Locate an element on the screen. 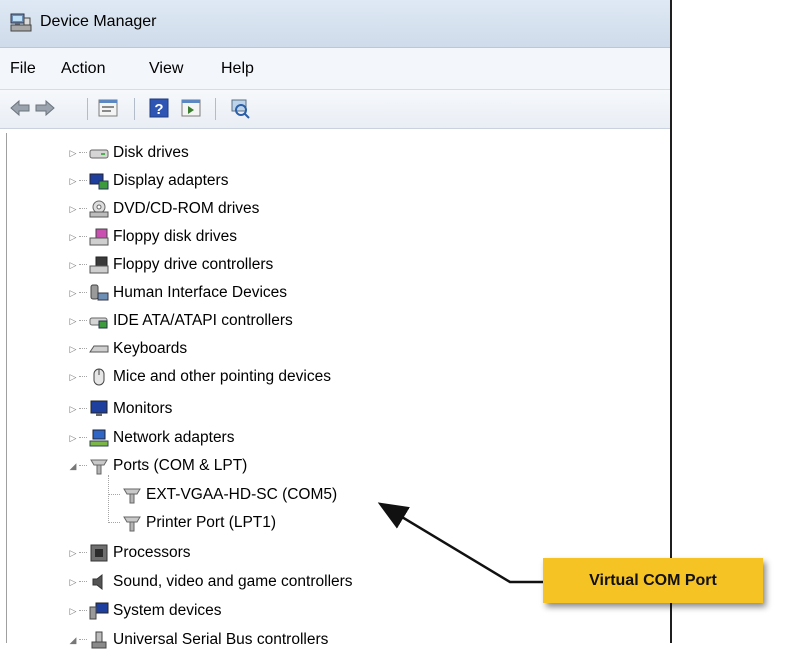 This screenshot has height=653, width=794. usb-controller-icon is located at coordinates (99, 640).